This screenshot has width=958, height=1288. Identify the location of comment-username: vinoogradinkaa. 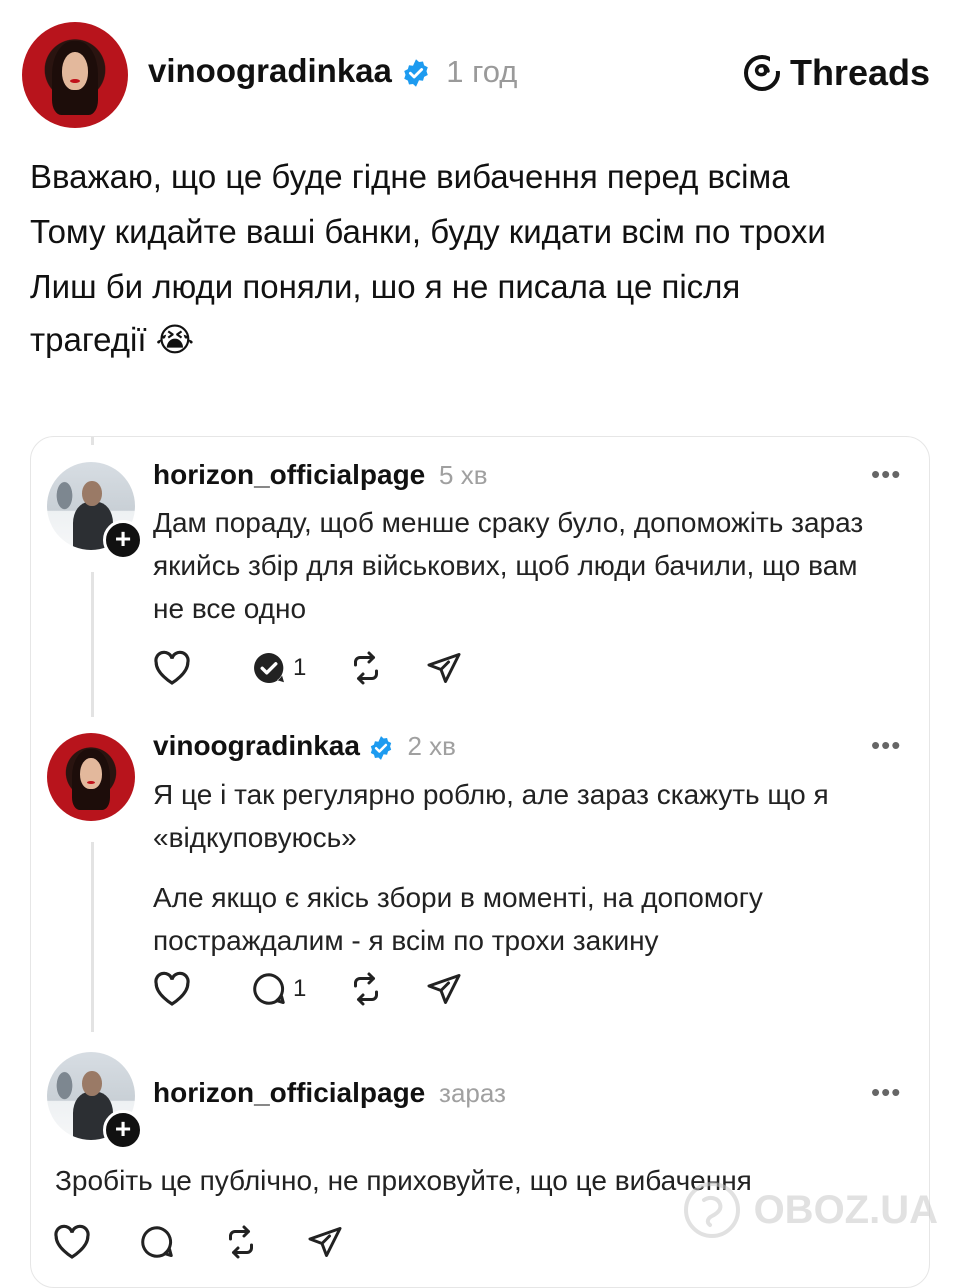
(256, 745).